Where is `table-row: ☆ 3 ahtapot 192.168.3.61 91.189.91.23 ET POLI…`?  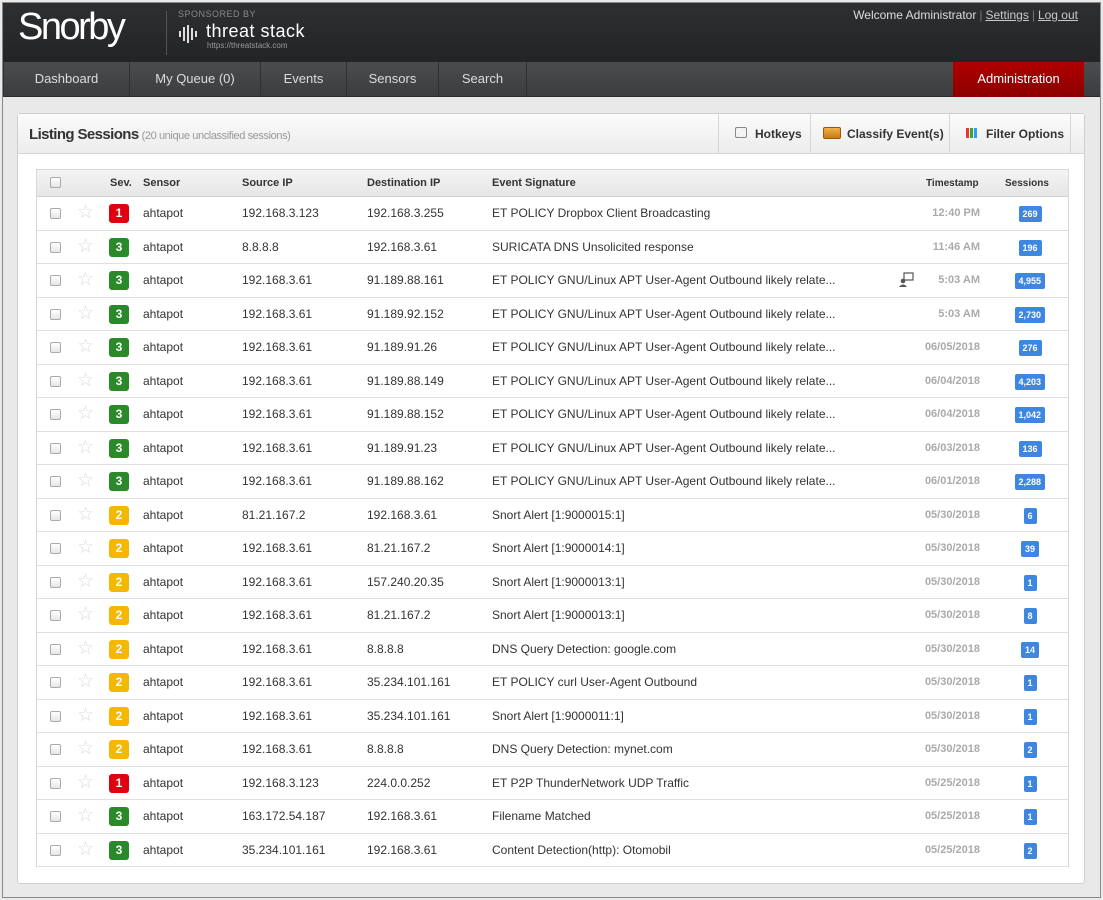 table-row: ☆ 3 ahtapot 192.168.3.61 91.189.91.23 ET POLI… is located at coordinates (552, 448).